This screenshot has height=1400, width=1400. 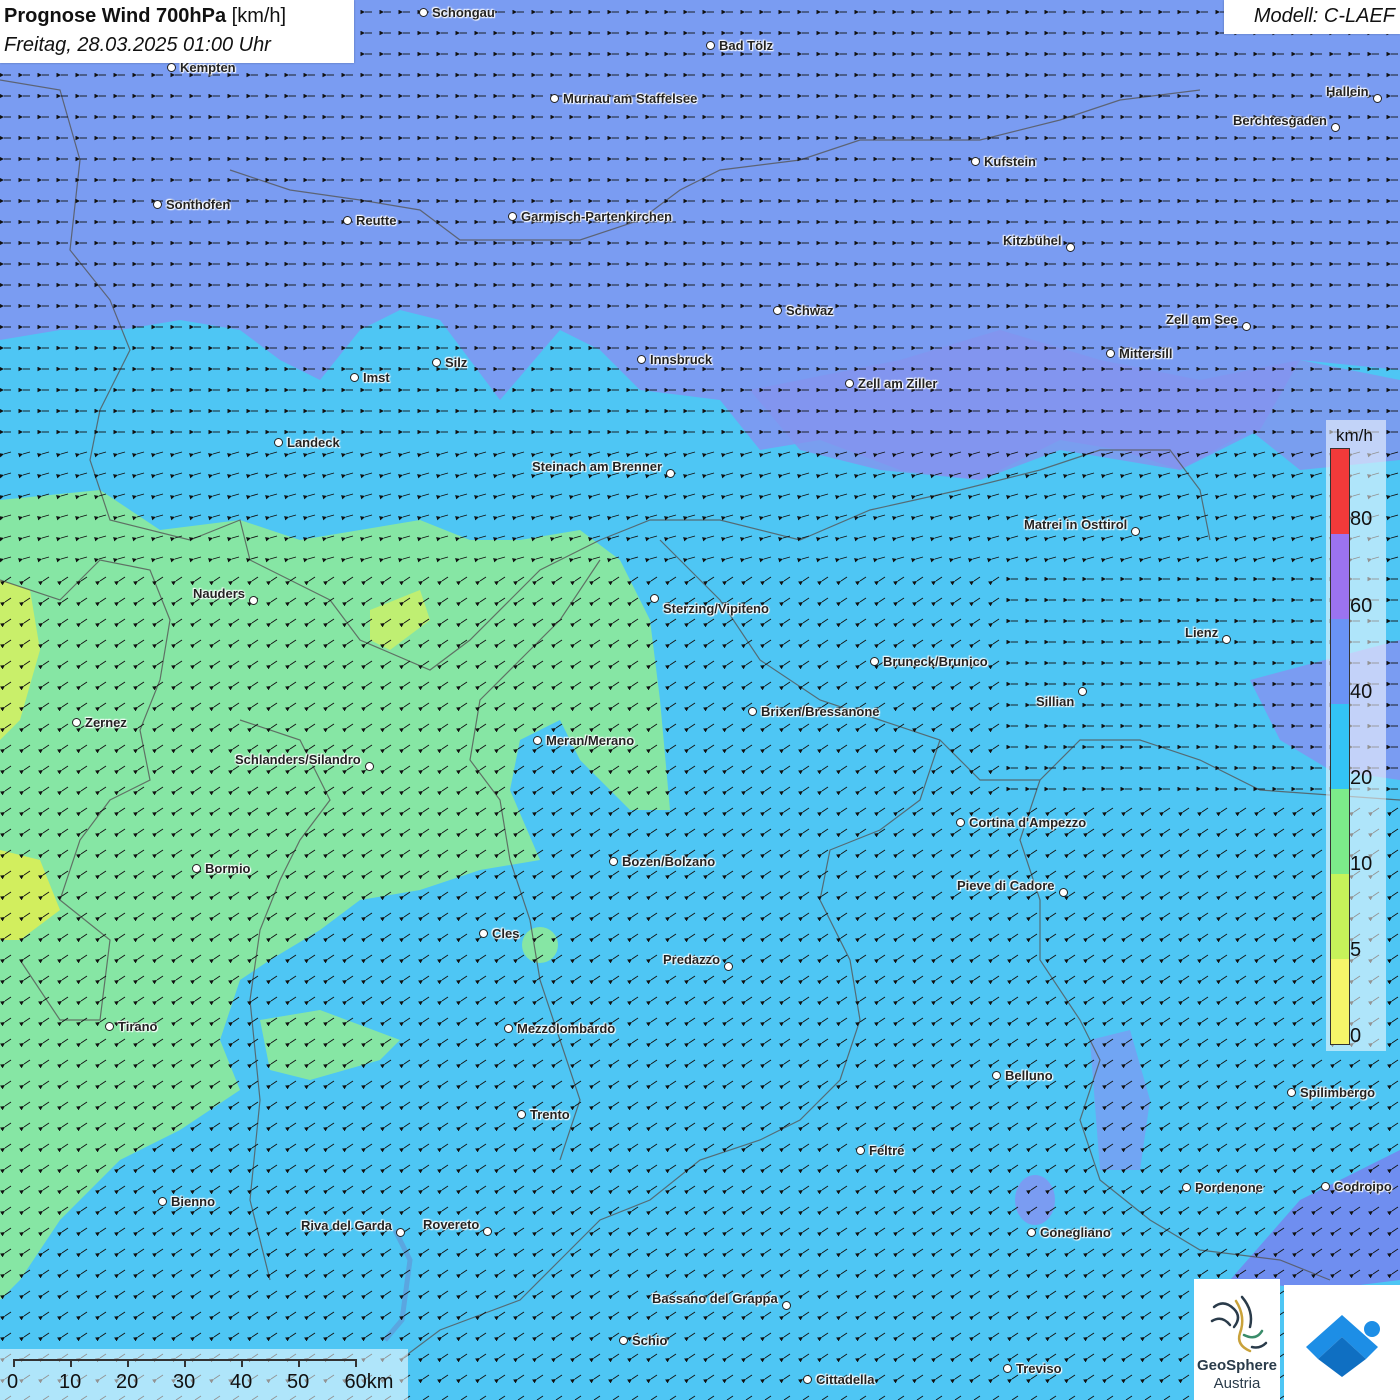 I want to click on city-label: Hallein, so click(x=1347, y=91).